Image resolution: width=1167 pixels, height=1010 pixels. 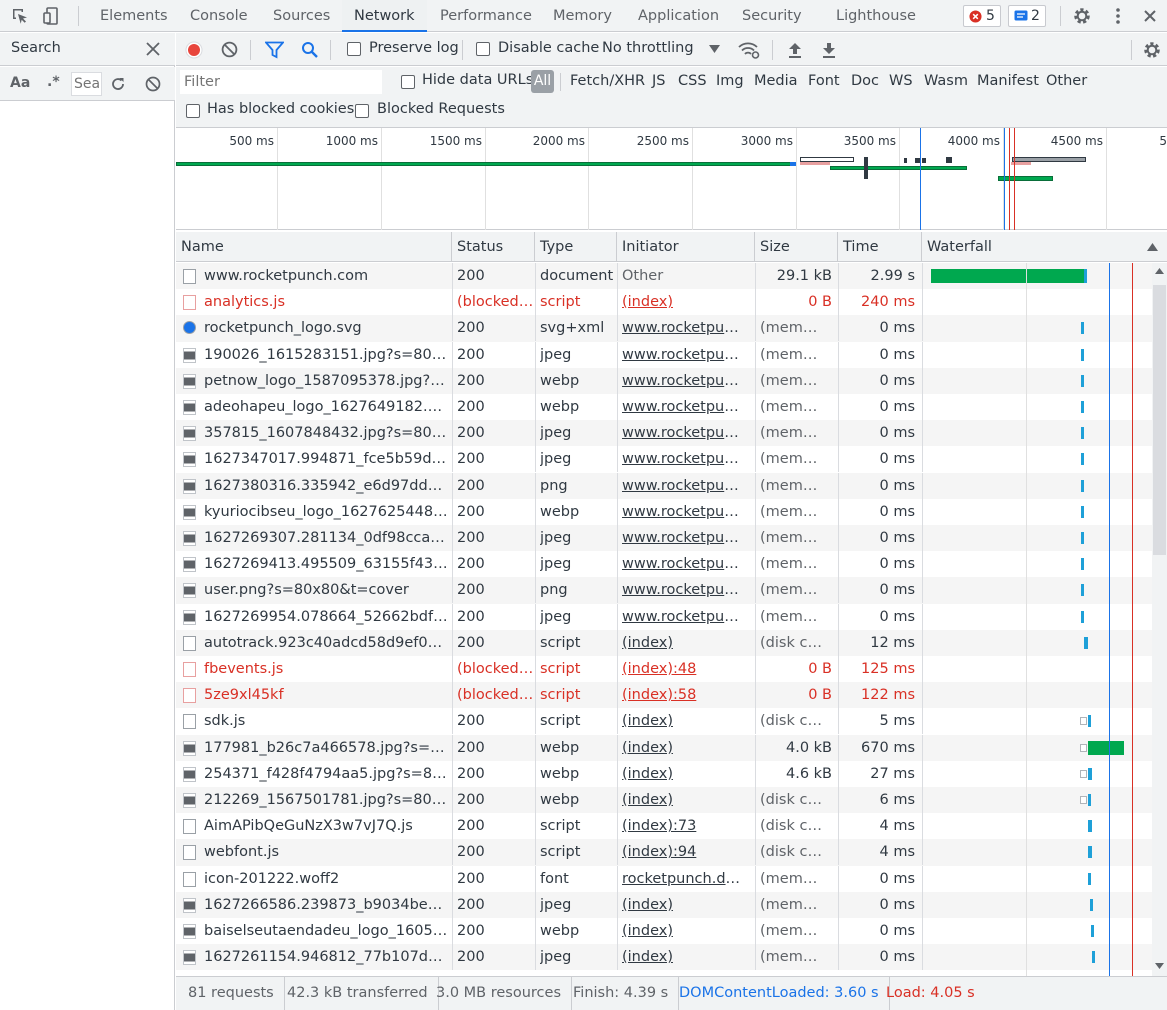 What do you see at coordinates (776, 81) in the screenshot?
I see `filter-media: Media` at bounding box center [776, 81].